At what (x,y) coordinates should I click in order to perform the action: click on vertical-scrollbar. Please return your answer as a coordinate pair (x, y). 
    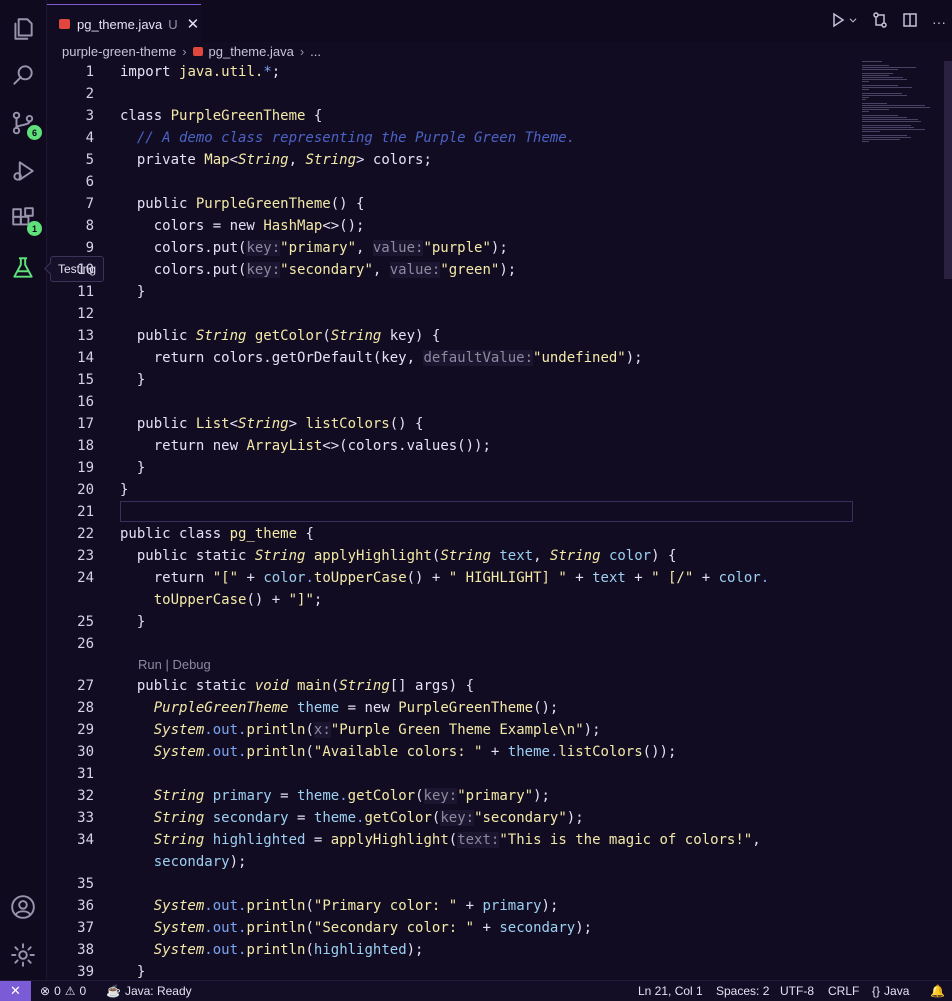
    Looking at the image, I should click on (948, 170).